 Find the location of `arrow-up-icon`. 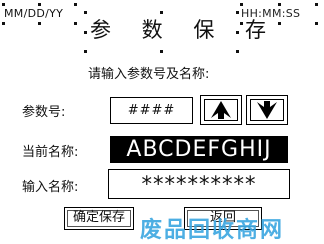

arrow-up-icon is located at coordinates (221, 110).